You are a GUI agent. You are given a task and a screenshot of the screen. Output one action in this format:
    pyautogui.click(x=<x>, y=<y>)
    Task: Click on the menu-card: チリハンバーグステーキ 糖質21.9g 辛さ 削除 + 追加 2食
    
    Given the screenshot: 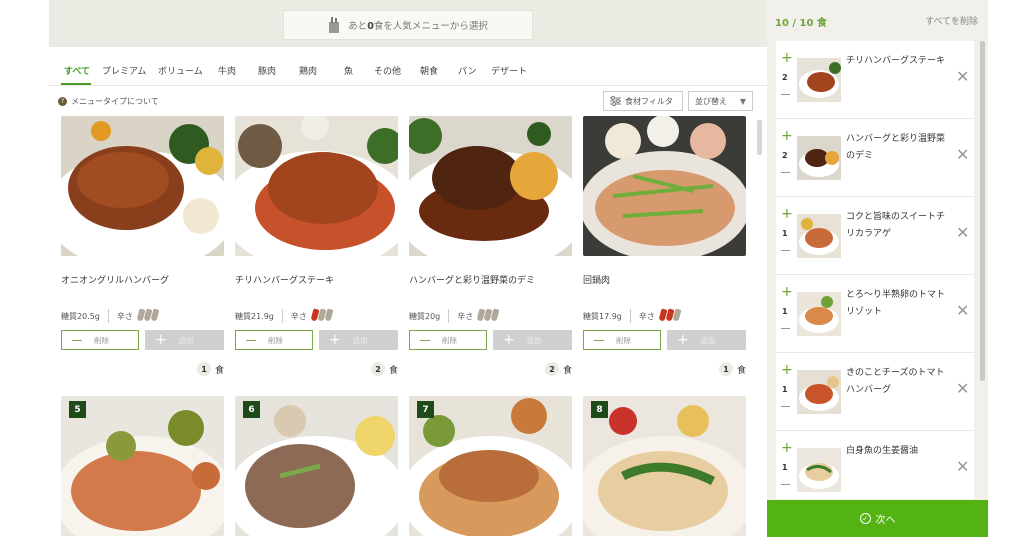 What is the action you would take?
    pyautogui.click(x=316, y=246)
    